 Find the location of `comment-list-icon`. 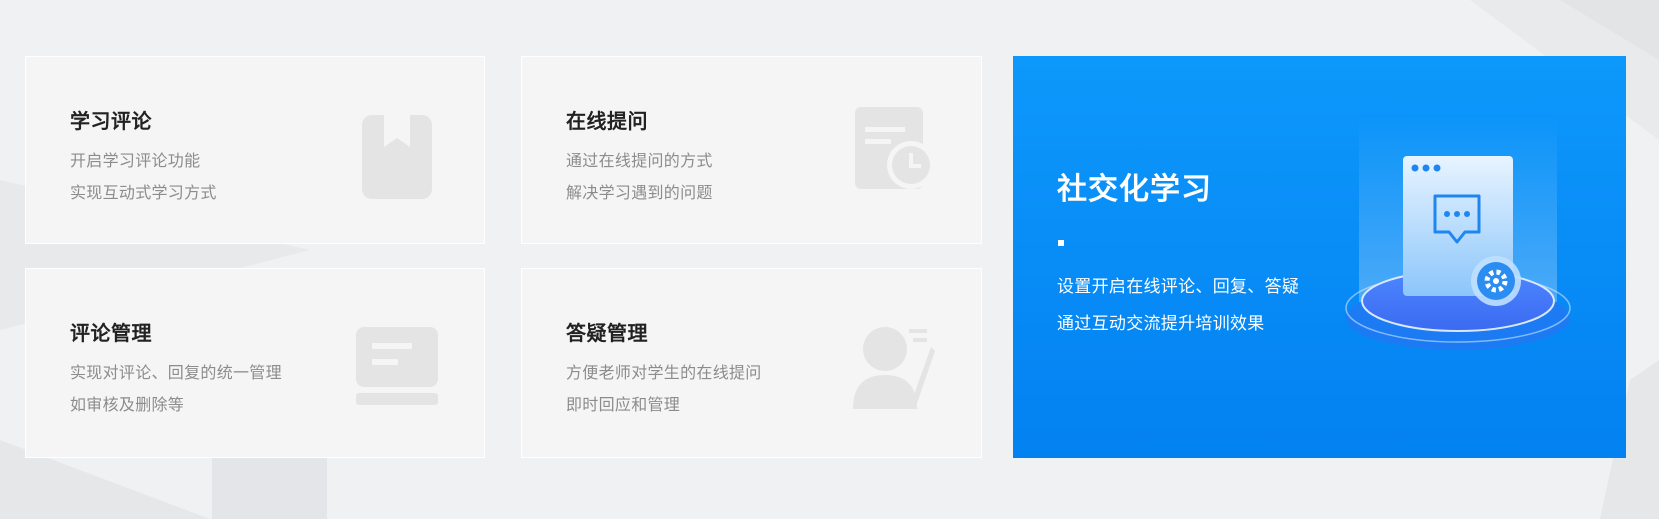

comment-list-icon is located at coordinates (397, 366).